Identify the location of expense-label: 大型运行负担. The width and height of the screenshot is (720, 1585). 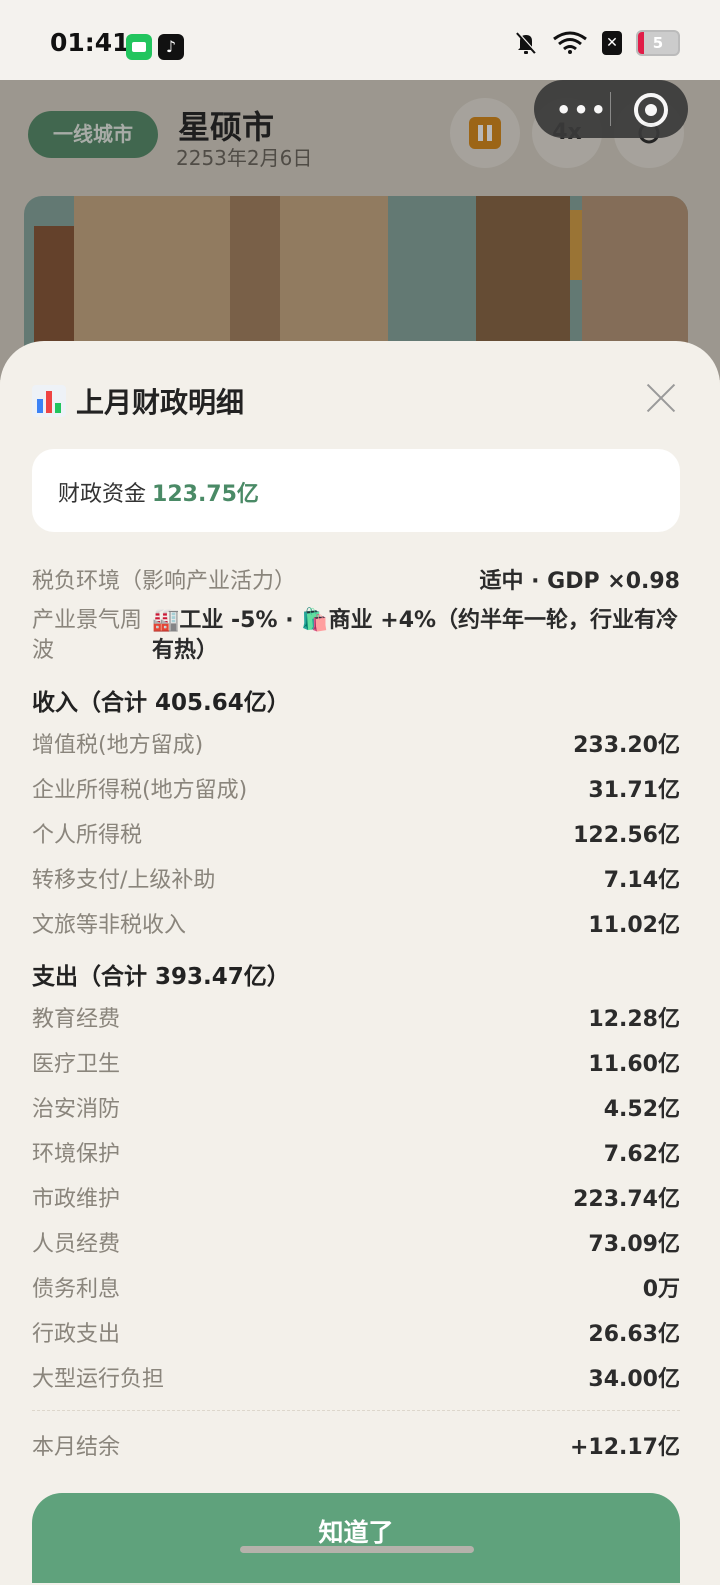
(98, 1379).